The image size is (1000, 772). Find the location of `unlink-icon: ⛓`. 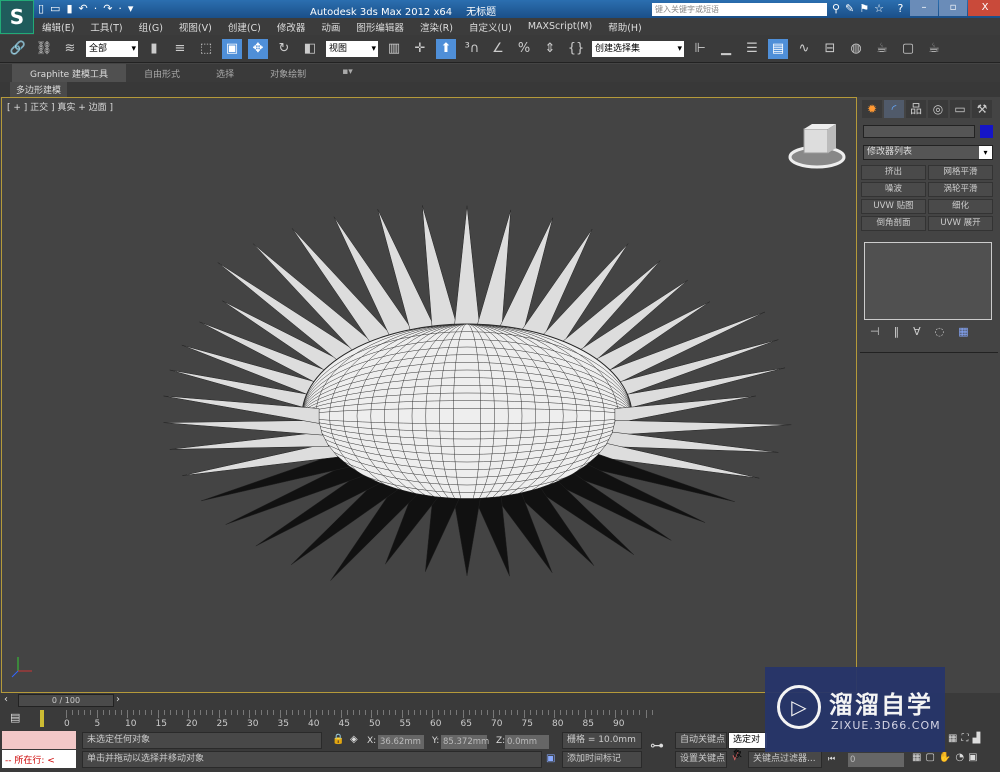

unlink-icon: ⛓ is located at coordinates (44, 49).